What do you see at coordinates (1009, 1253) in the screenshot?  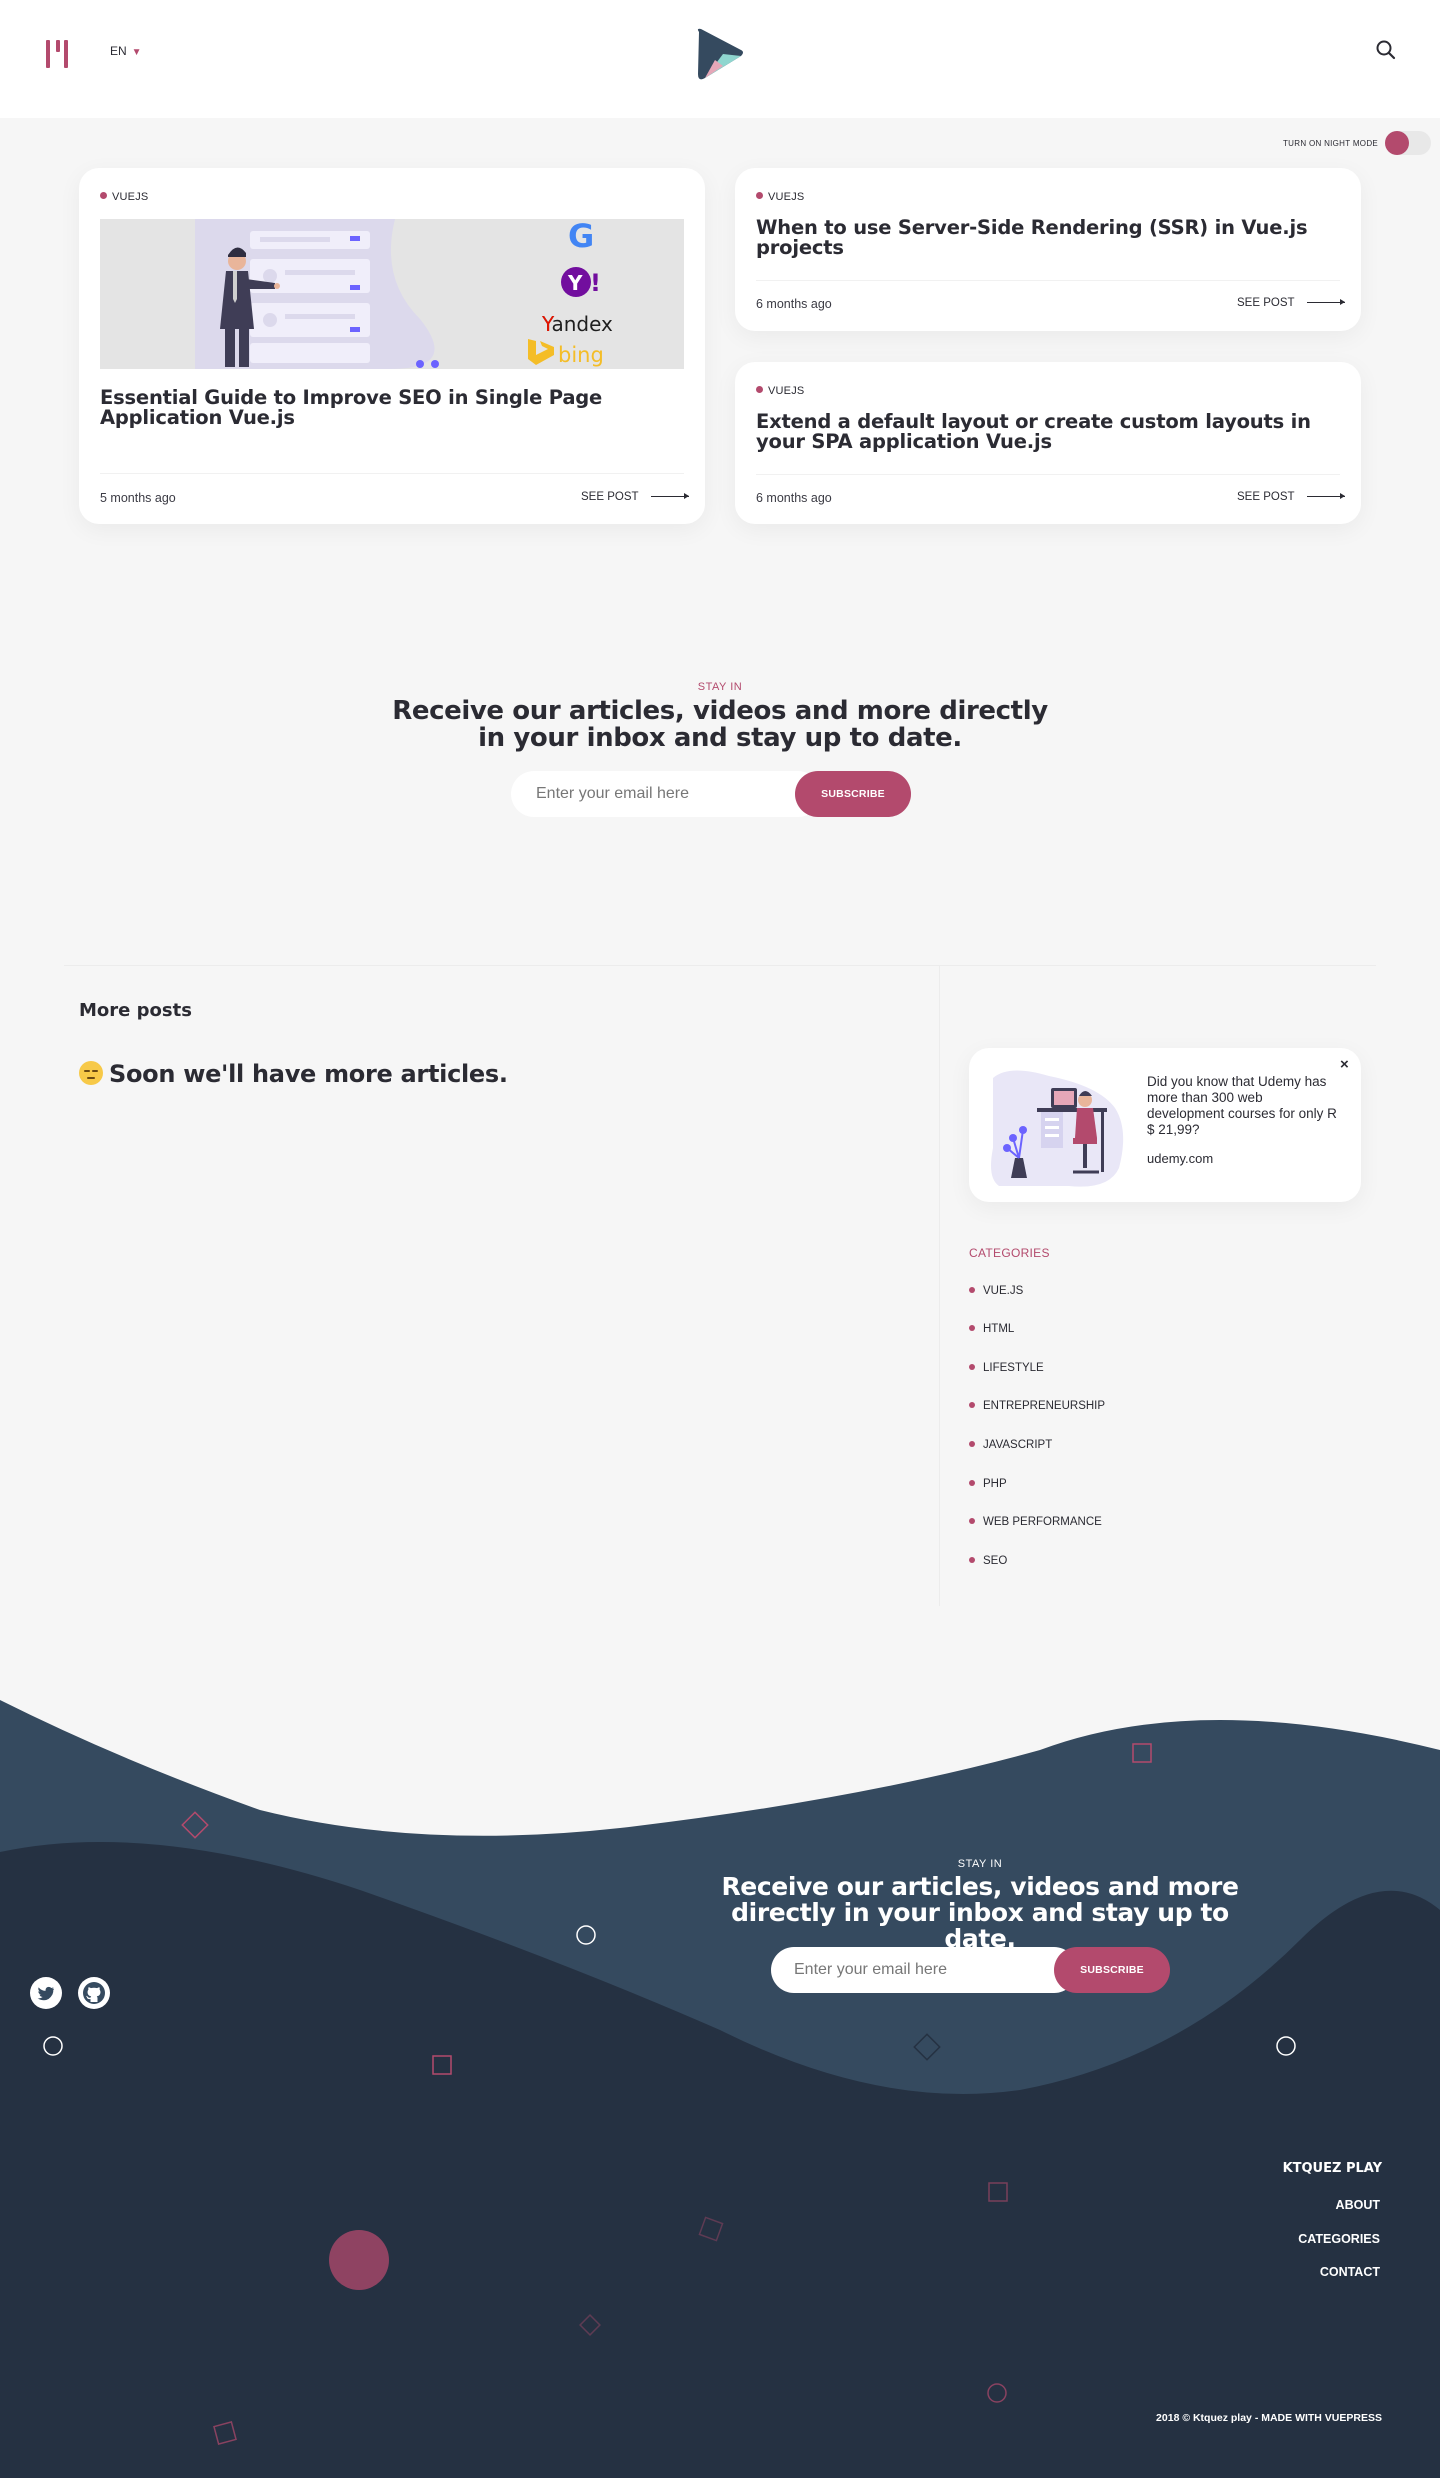 I see `categories-title: CATEGORIES` at bounding box center [1009, 1253].